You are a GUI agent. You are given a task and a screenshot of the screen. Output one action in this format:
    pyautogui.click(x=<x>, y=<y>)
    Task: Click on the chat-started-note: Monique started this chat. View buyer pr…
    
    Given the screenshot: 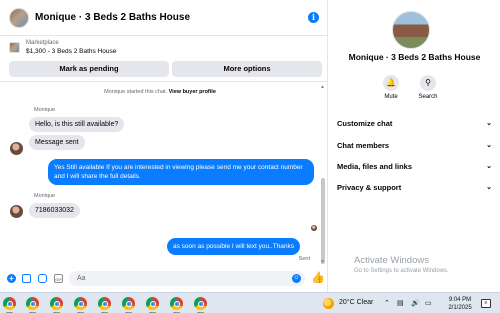 What is the action you would take?
    pyautogui.click(x=160, y=92)
    